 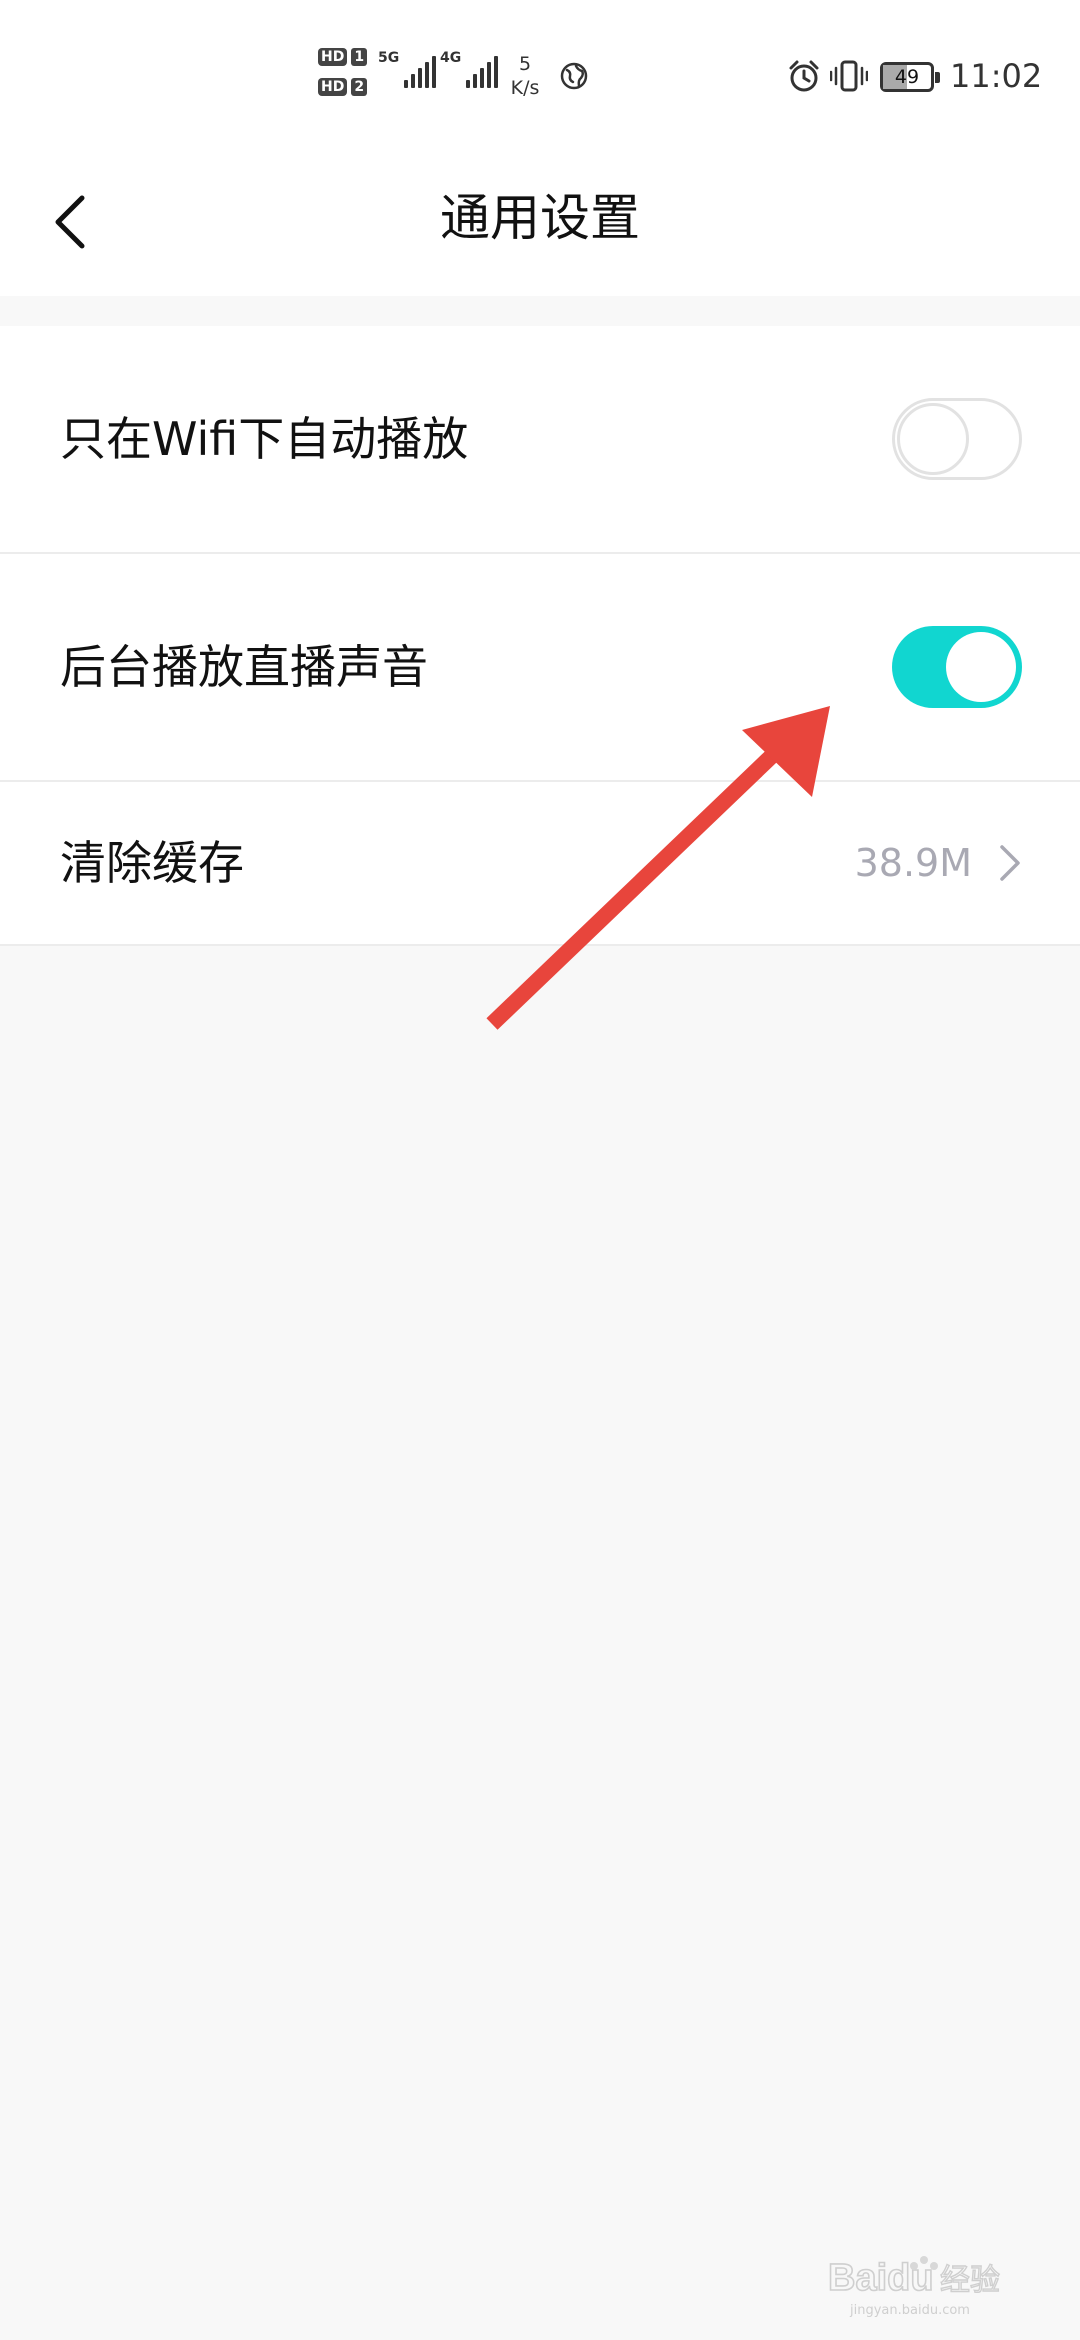 What do you see at coordinates (804, 76) in the screenshot?
I see `alarm-icon` at bounding box center [804, 76].